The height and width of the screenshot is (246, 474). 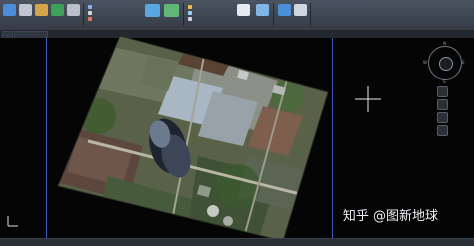 What do you see at coordinates (41, 10) in the screenshot?
I see `folder-icon` at bounding box center [41, 10].